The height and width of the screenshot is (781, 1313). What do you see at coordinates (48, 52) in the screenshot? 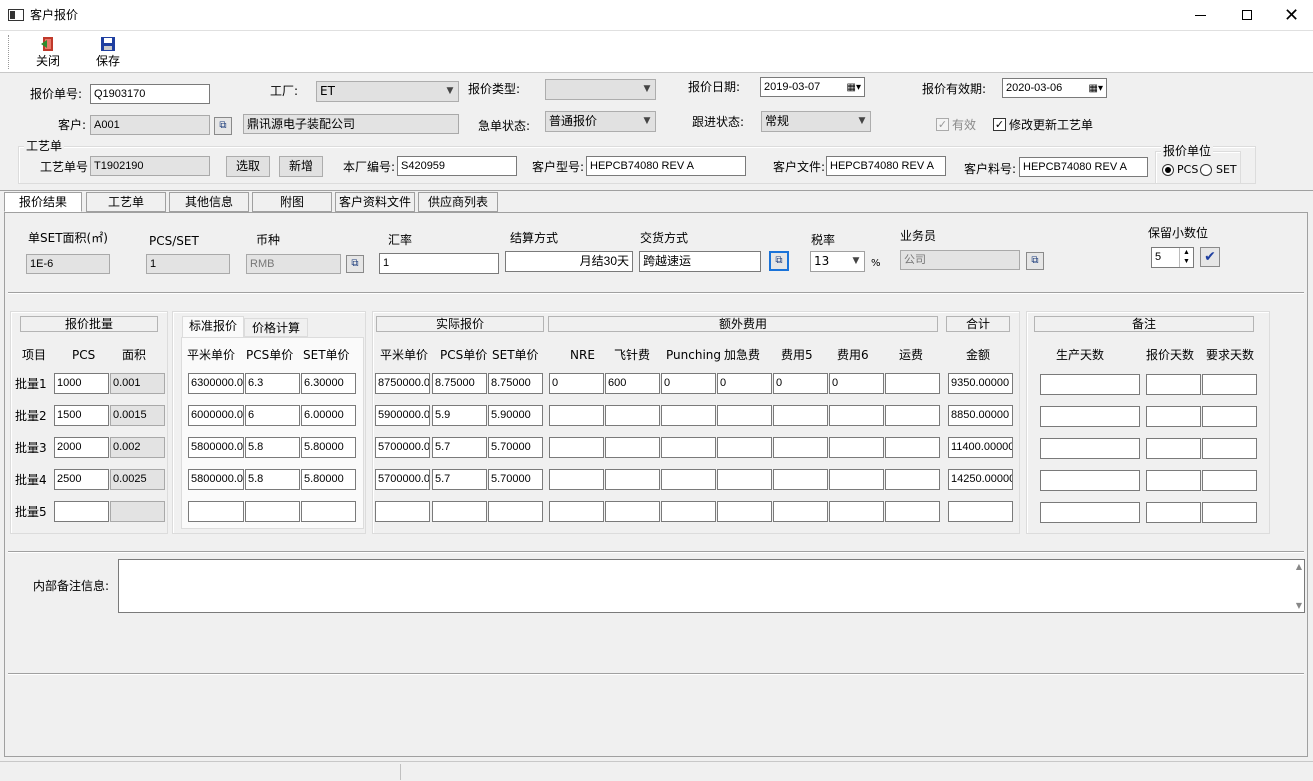
I see `close-button: 关闭` at bounding box center [48, 52].